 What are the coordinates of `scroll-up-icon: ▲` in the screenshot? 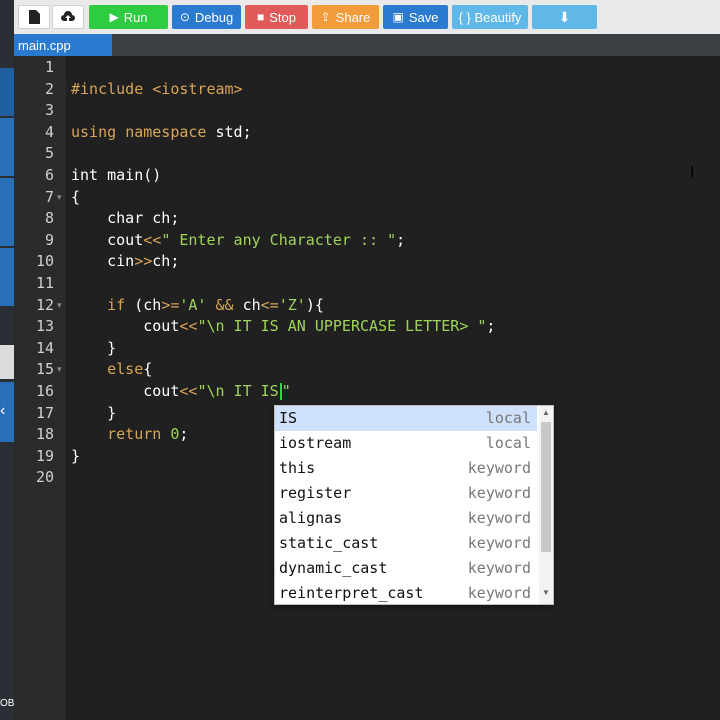 It's located at (546, 412).